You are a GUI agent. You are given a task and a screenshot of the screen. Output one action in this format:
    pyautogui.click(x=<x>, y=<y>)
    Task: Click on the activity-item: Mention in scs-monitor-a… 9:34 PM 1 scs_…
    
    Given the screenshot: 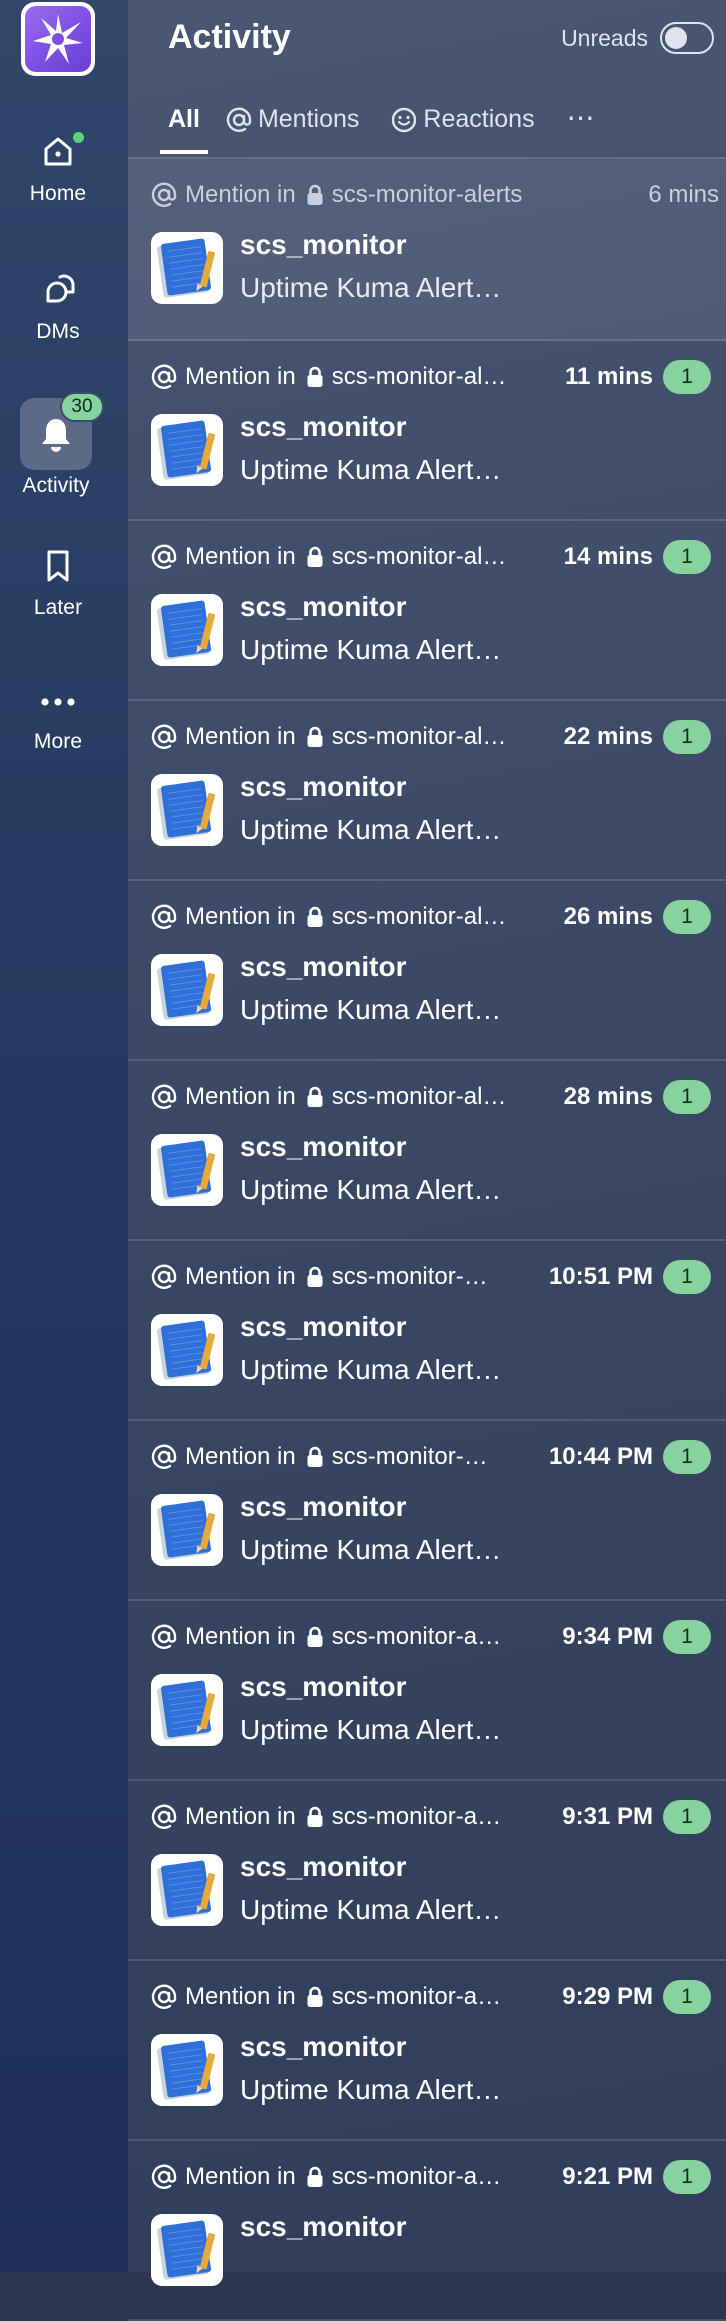 What is the action you would take?
    pyautogui.click(x=427, y=1691)
    